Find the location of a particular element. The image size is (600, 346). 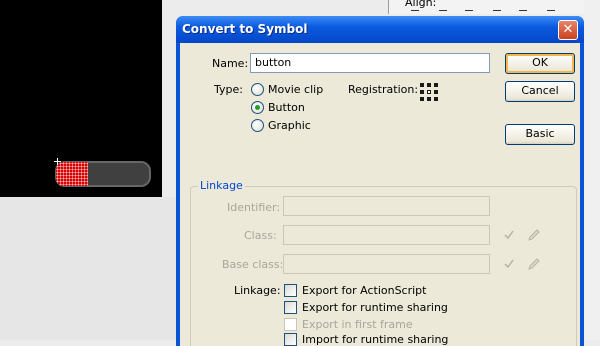

radio-button-label: Button is located at coordinates (286, 107).